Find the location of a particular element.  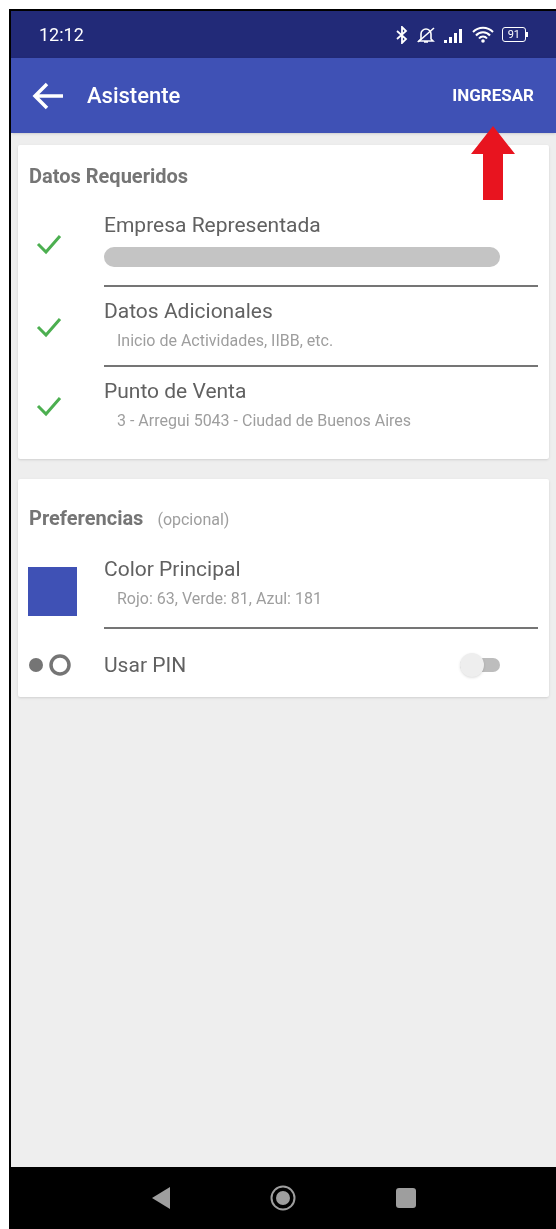

wifi-icon is located at coordinates (482, 34).